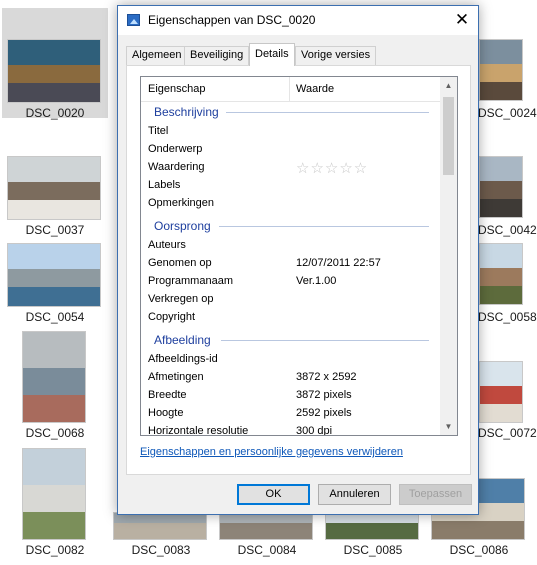  I want to click on close-button: ✕, so click(462, 20).